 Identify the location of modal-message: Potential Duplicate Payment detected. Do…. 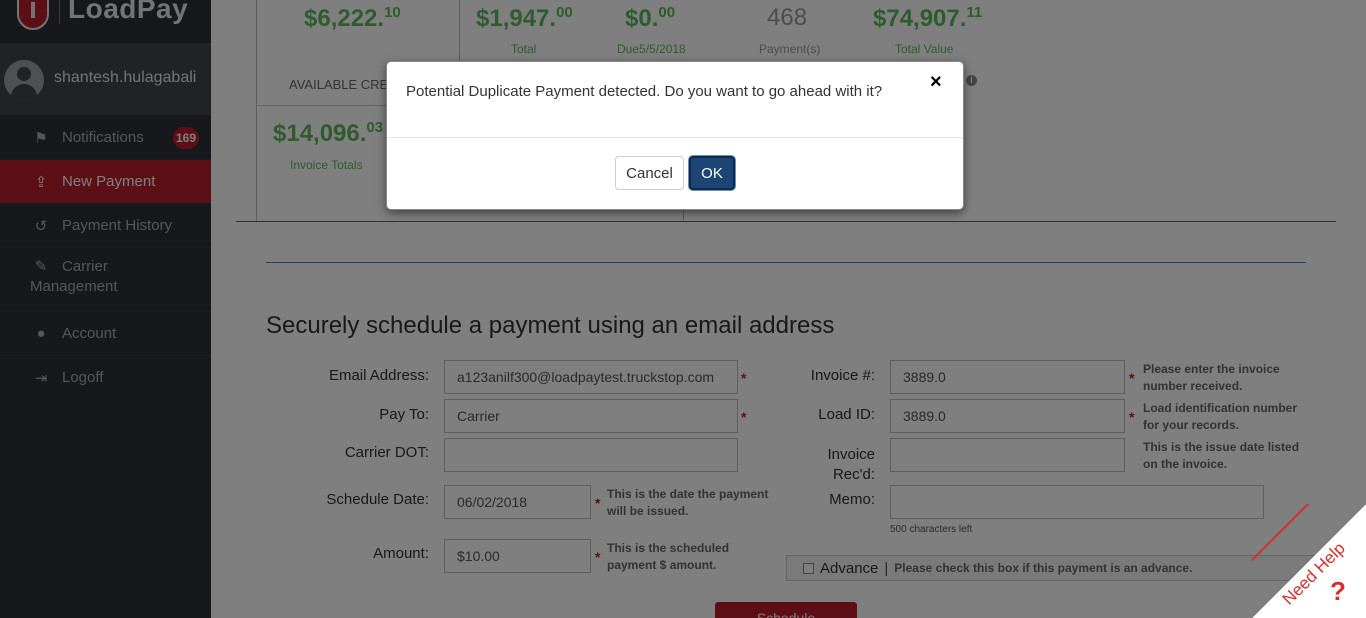
(644, 91).